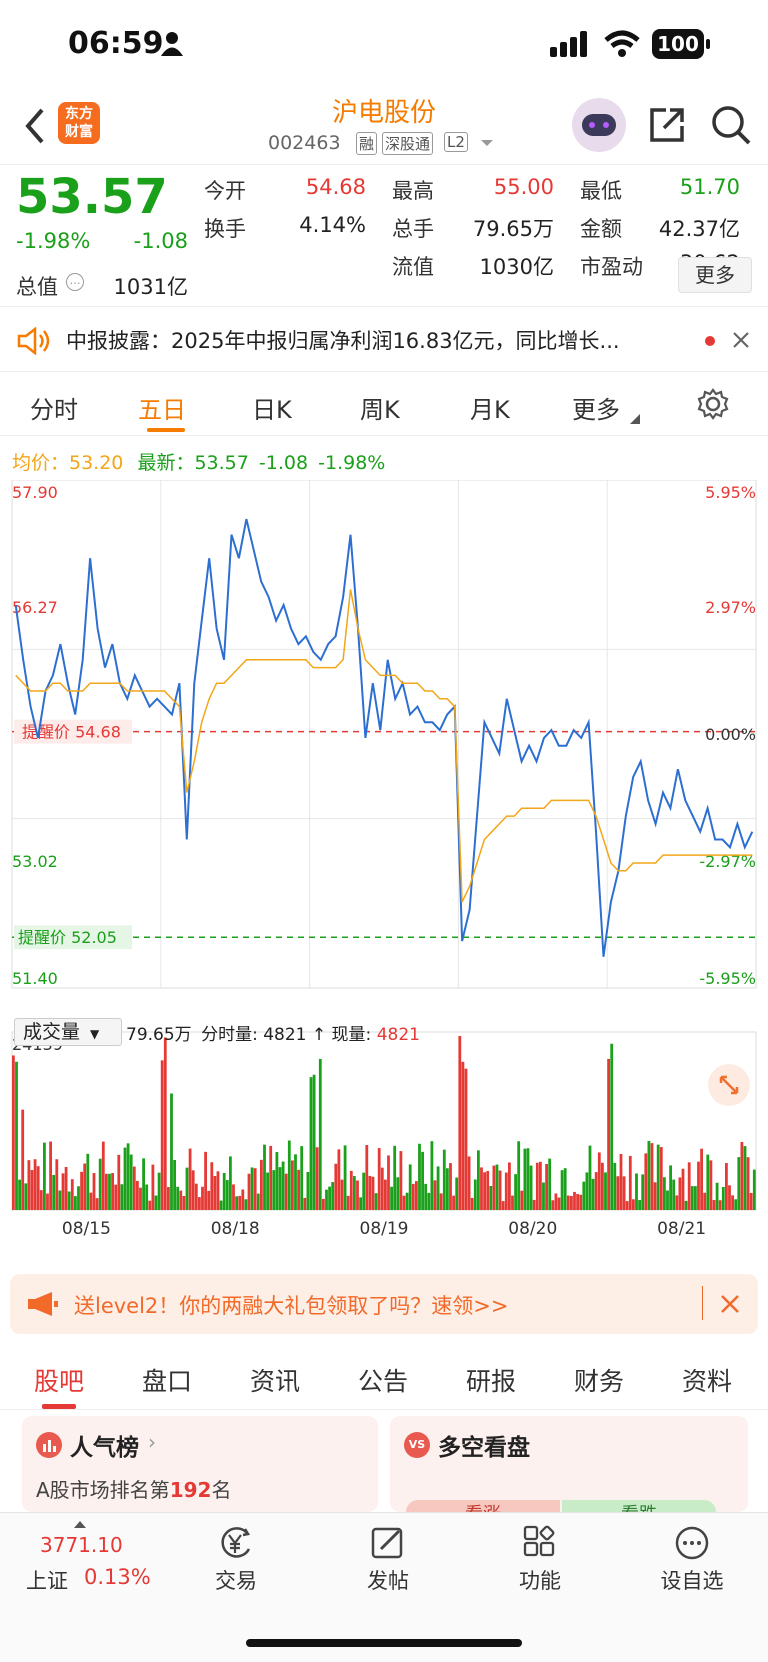 The width and height of the screenshot is (768, 1662). Describe the element at coordinates (678, 44) in the screenshot. I see `battery-level: 100` at that location.